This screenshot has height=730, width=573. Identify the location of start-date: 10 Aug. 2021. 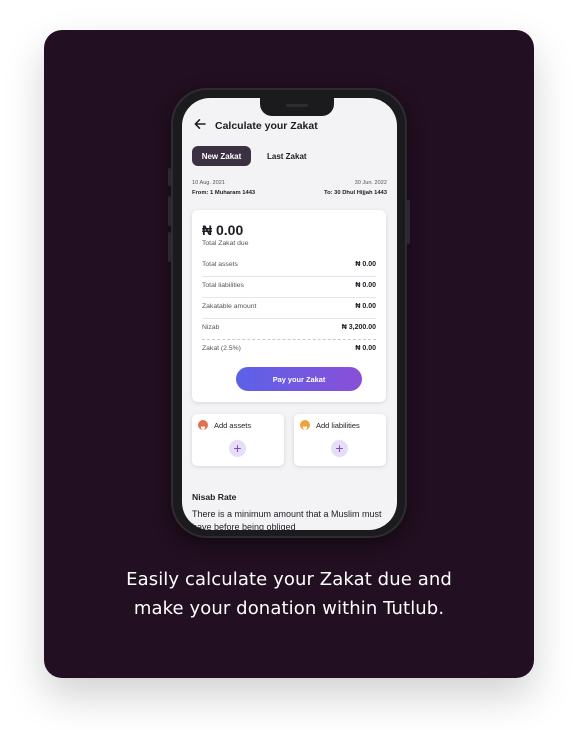
(208, 183).